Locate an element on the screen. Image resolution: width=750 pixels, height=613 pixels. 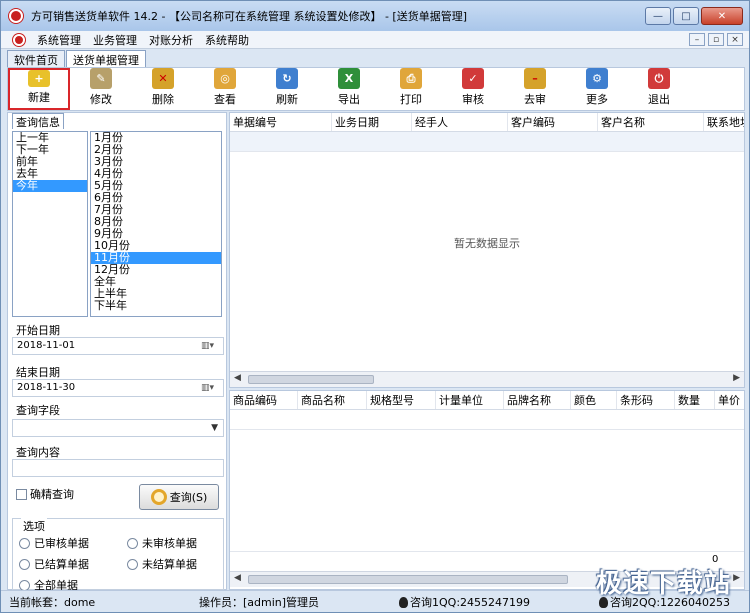
edit-button: ✎ 修改 is located at coordinates (101, 89).